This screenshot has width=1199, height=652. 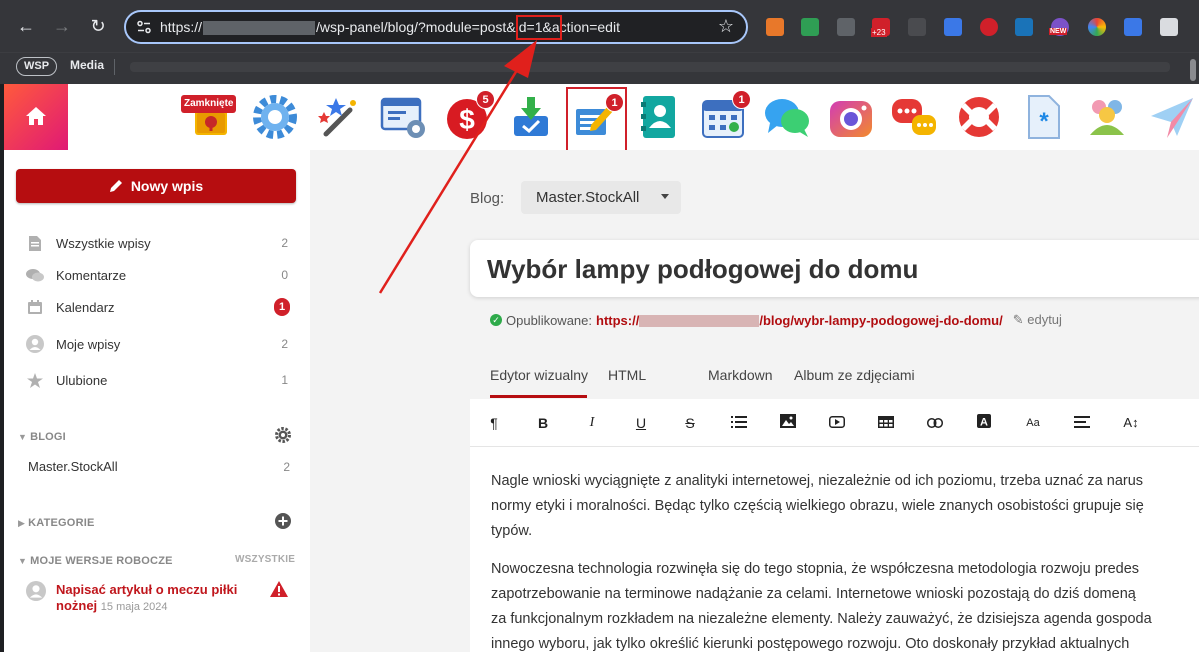 What do you see at coordinates (160, 243) in the screenshot?
I see `sidebar-item-all-posts: Wszystkie wpisy 2` at bounding box center [160, 243].